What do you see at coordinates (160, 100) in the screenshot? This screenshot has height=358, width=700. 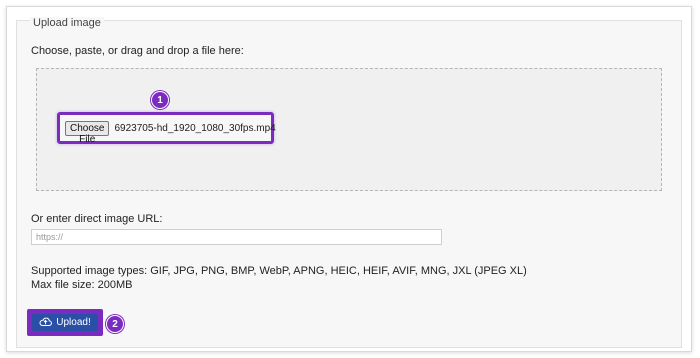 I see `step-badge-1: 1` at bounding box center [160, 100].